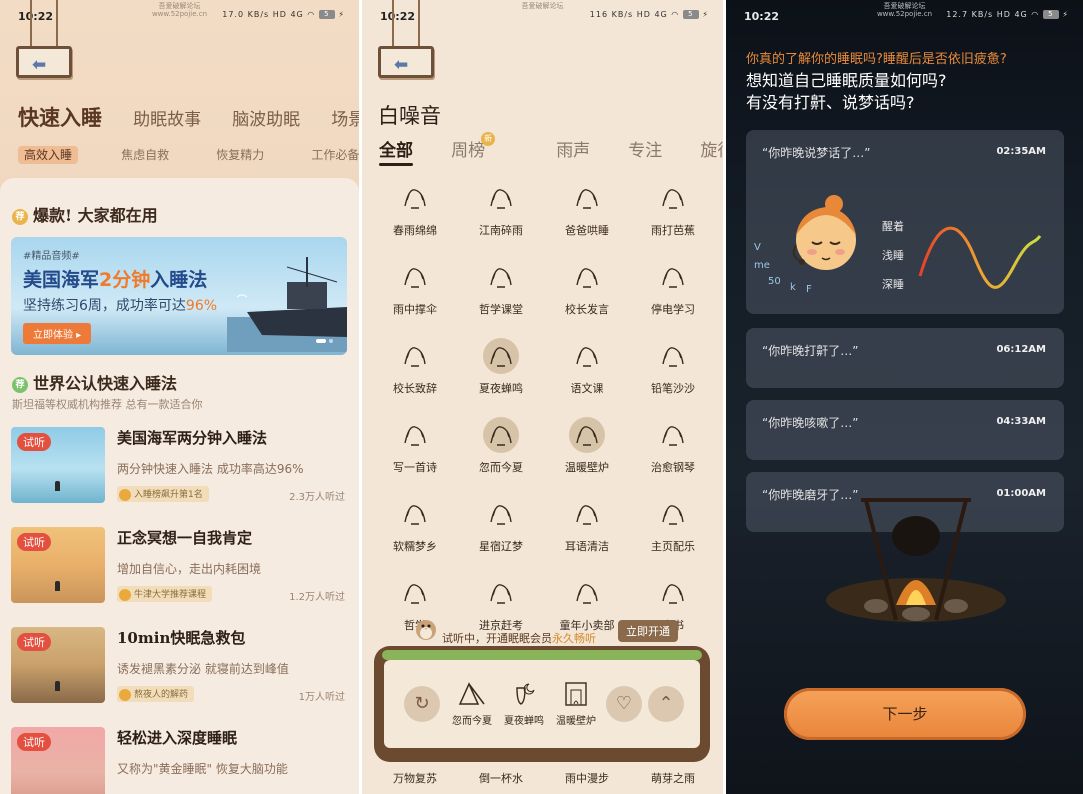  Describe the element at coordinates (396, 151) in the screenshot. I see `tab-all: 全部` at that location.